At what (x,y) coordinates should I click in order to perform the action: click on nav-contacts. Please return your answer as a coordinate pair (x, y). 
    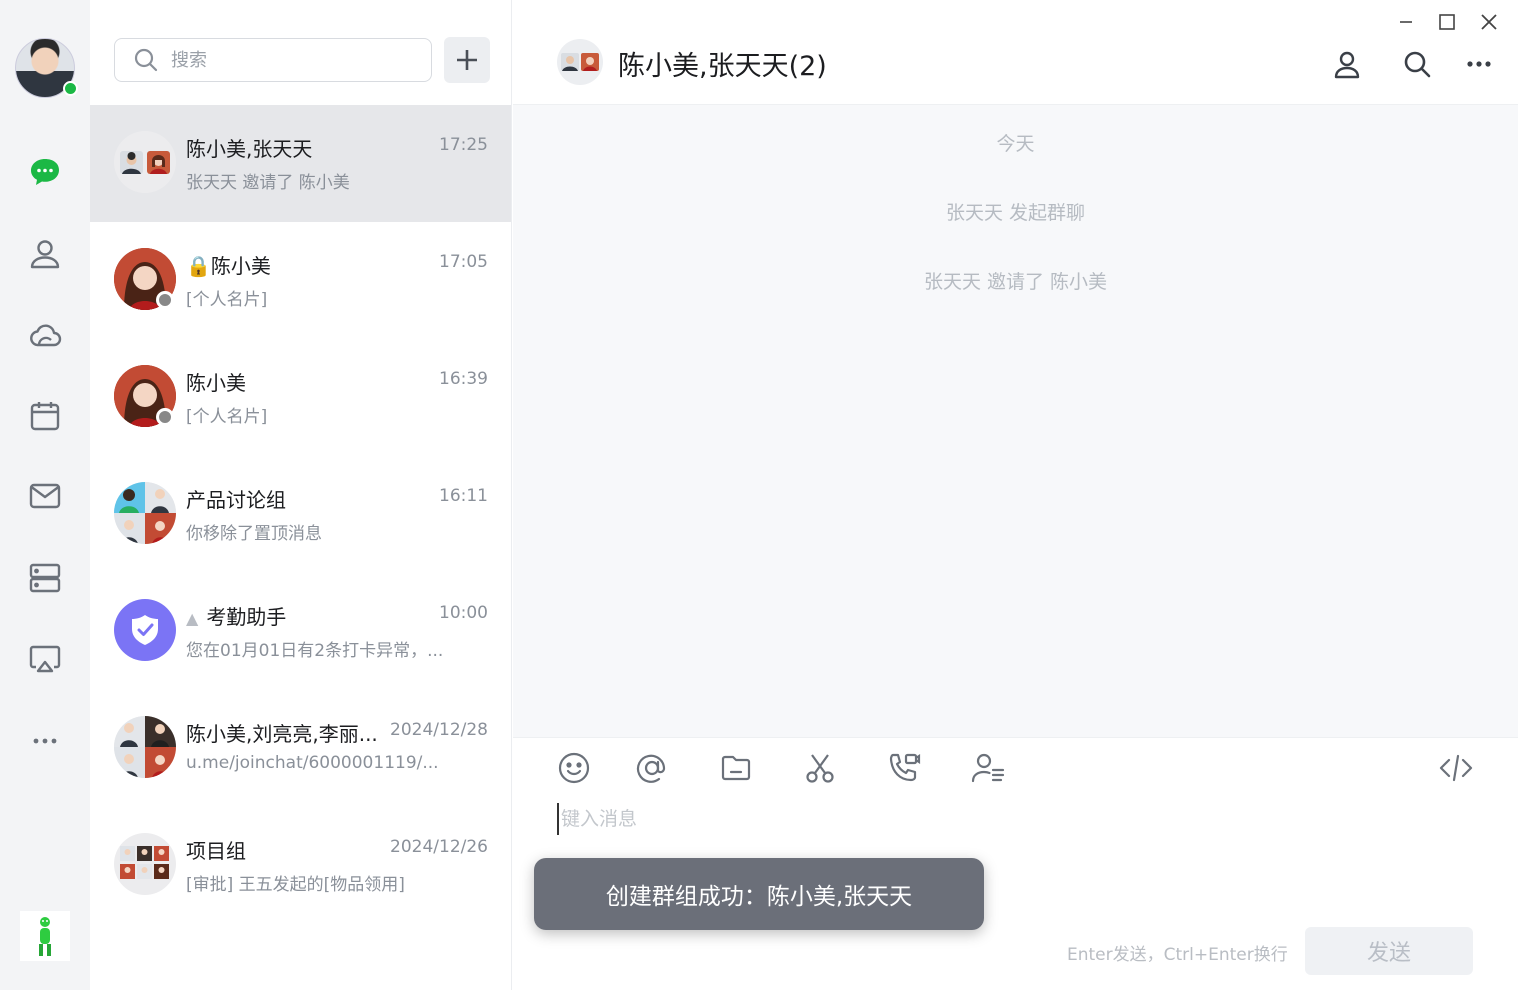
    Looking at the image, I should click on (45, 254).